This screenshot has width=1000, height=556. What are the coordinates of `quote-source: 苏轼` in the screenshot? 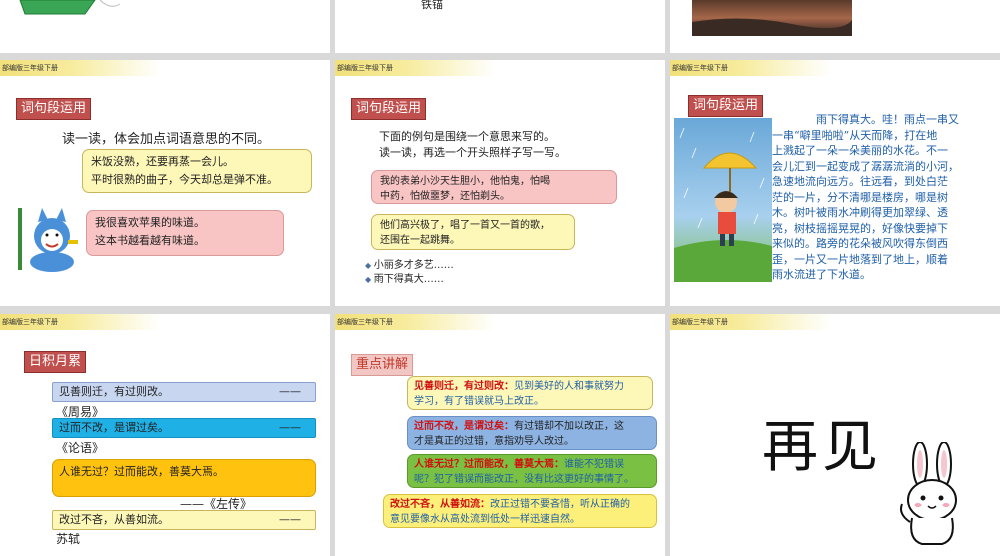 It's located at (68, 539).